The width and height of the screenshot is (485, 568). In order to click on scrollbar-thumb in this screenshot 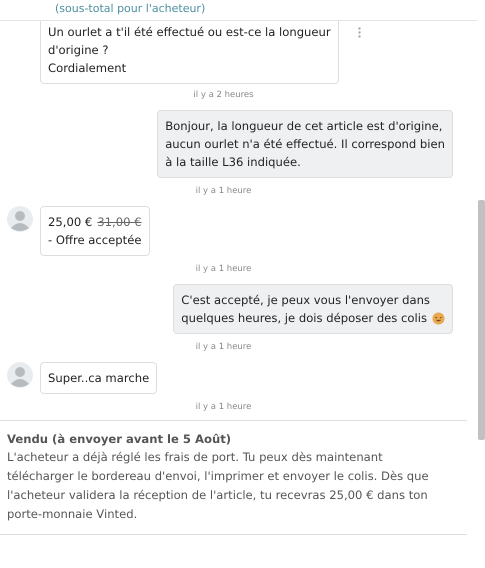, I will do `click(481, 320)`.